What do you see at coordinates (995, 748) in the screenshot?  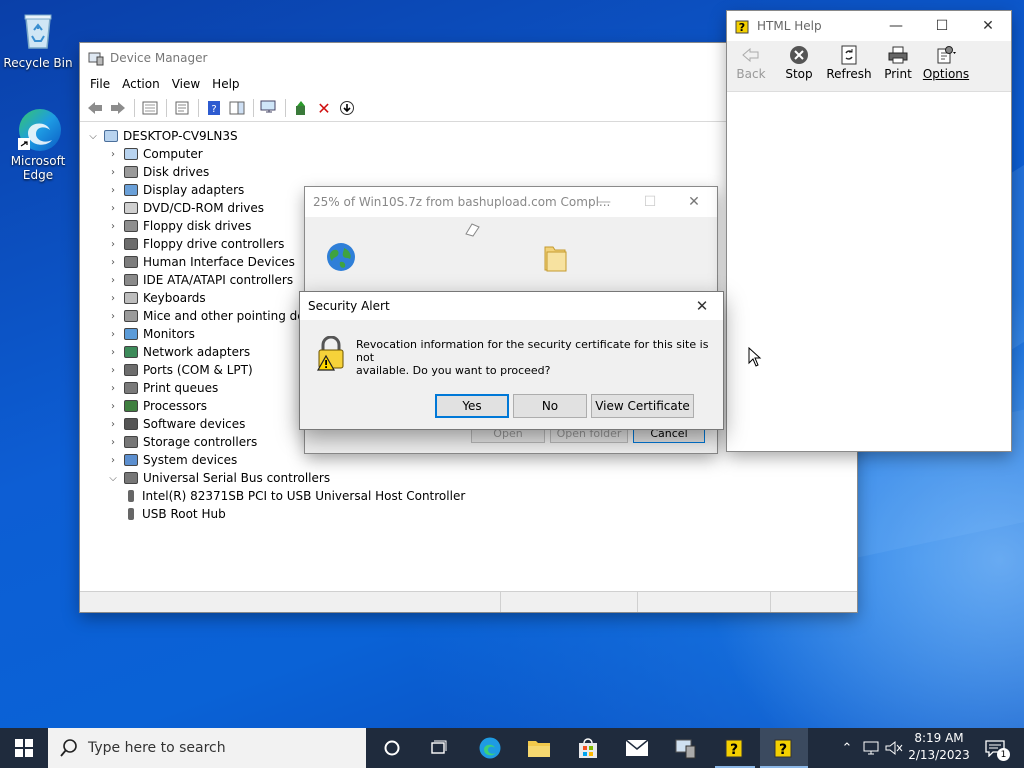 I see `action-center-button: 1` at bounding box center [995, 748].